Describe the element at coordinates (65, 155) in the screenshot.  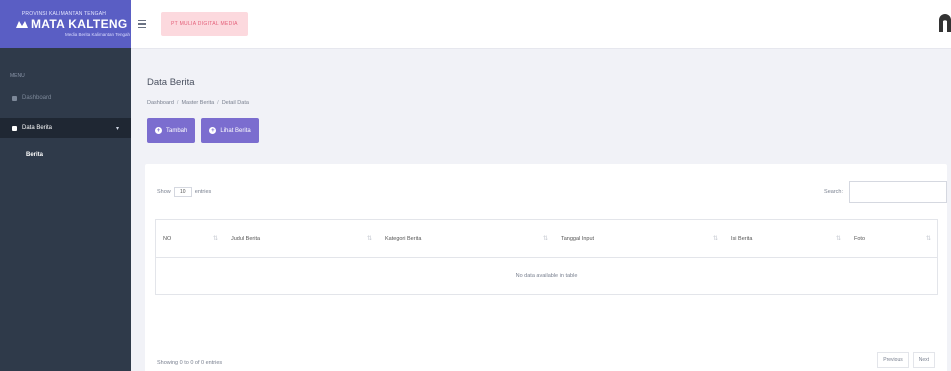
I see `sidebar-subitem-berita: Berita` at that location.